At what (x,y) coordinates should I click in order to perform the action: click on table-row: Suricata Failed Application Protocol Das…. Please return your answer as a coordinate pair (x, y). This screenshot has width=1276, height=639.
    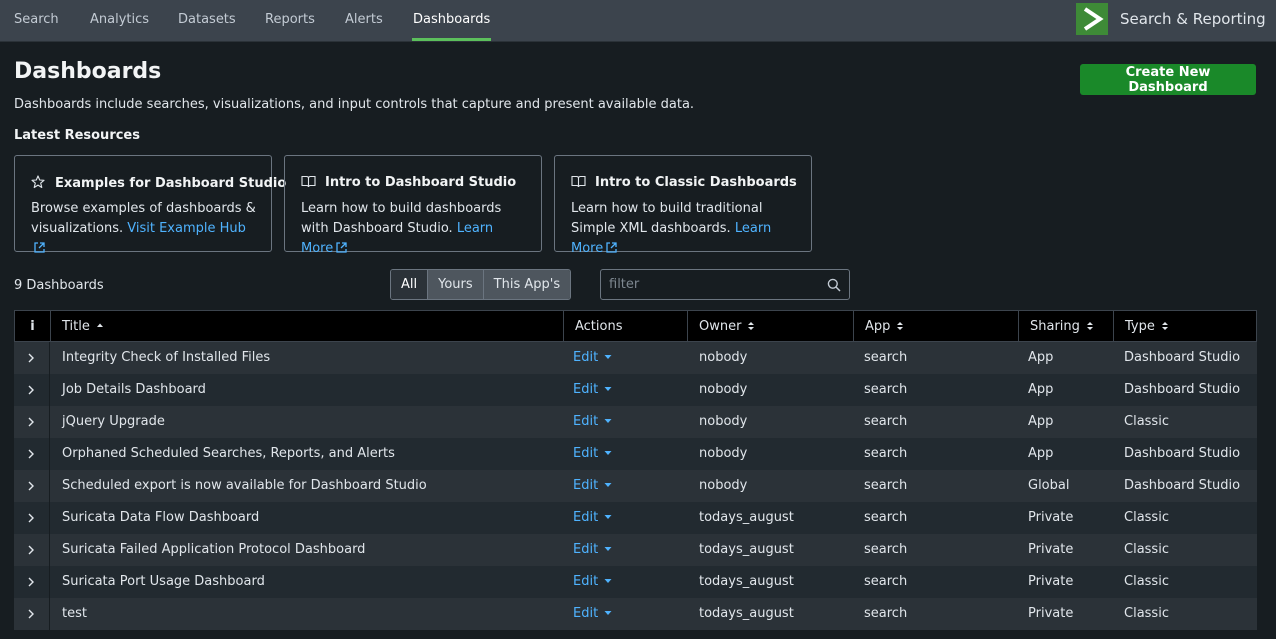
    Looking at the image, I should click on (635, 550).